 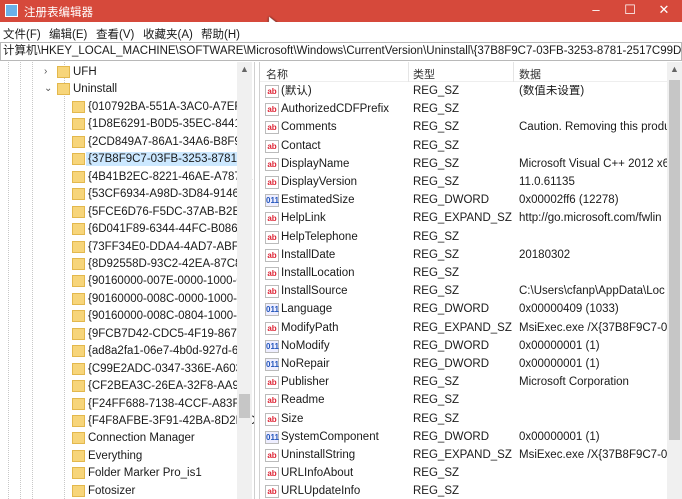 What do you see at coordinates (464, 474) in the screenshot?
I see `value-row: ab URLInfoAbout REG_SZ` at bounding box center [464, 474].